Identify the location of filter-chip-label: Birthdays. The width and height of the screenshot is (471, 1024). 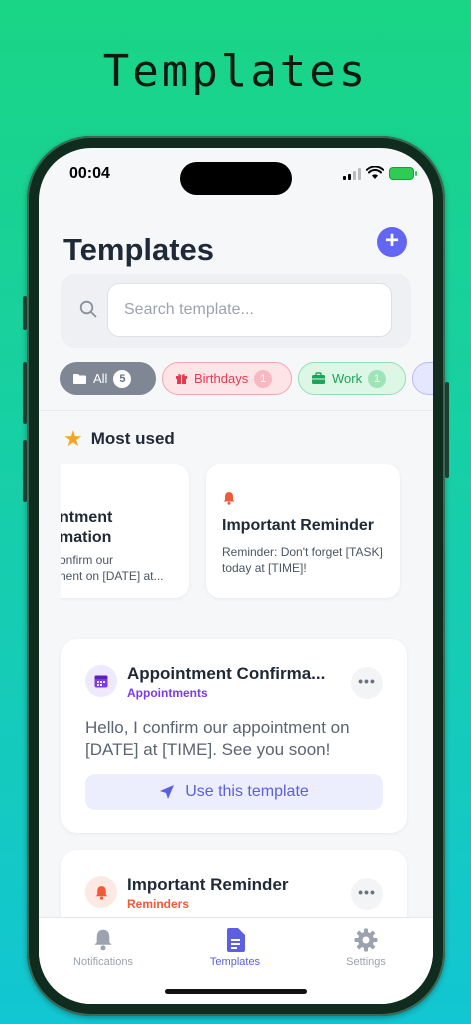
(221, 378).